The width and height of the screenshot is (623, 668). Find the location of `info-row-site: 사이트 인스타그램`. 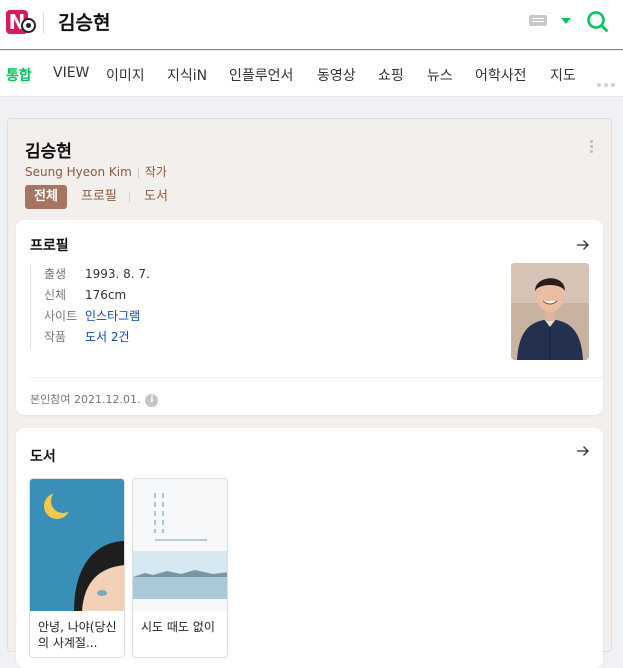

info-row-site: 사이트 인스타그램 is located at coordinates (97, 317).